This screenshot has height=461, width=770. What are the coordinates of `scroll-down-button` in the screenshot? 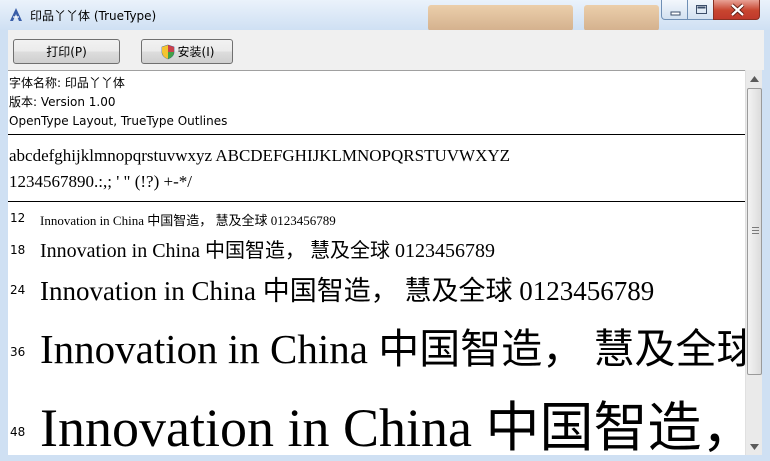 It's located at (754, 446).